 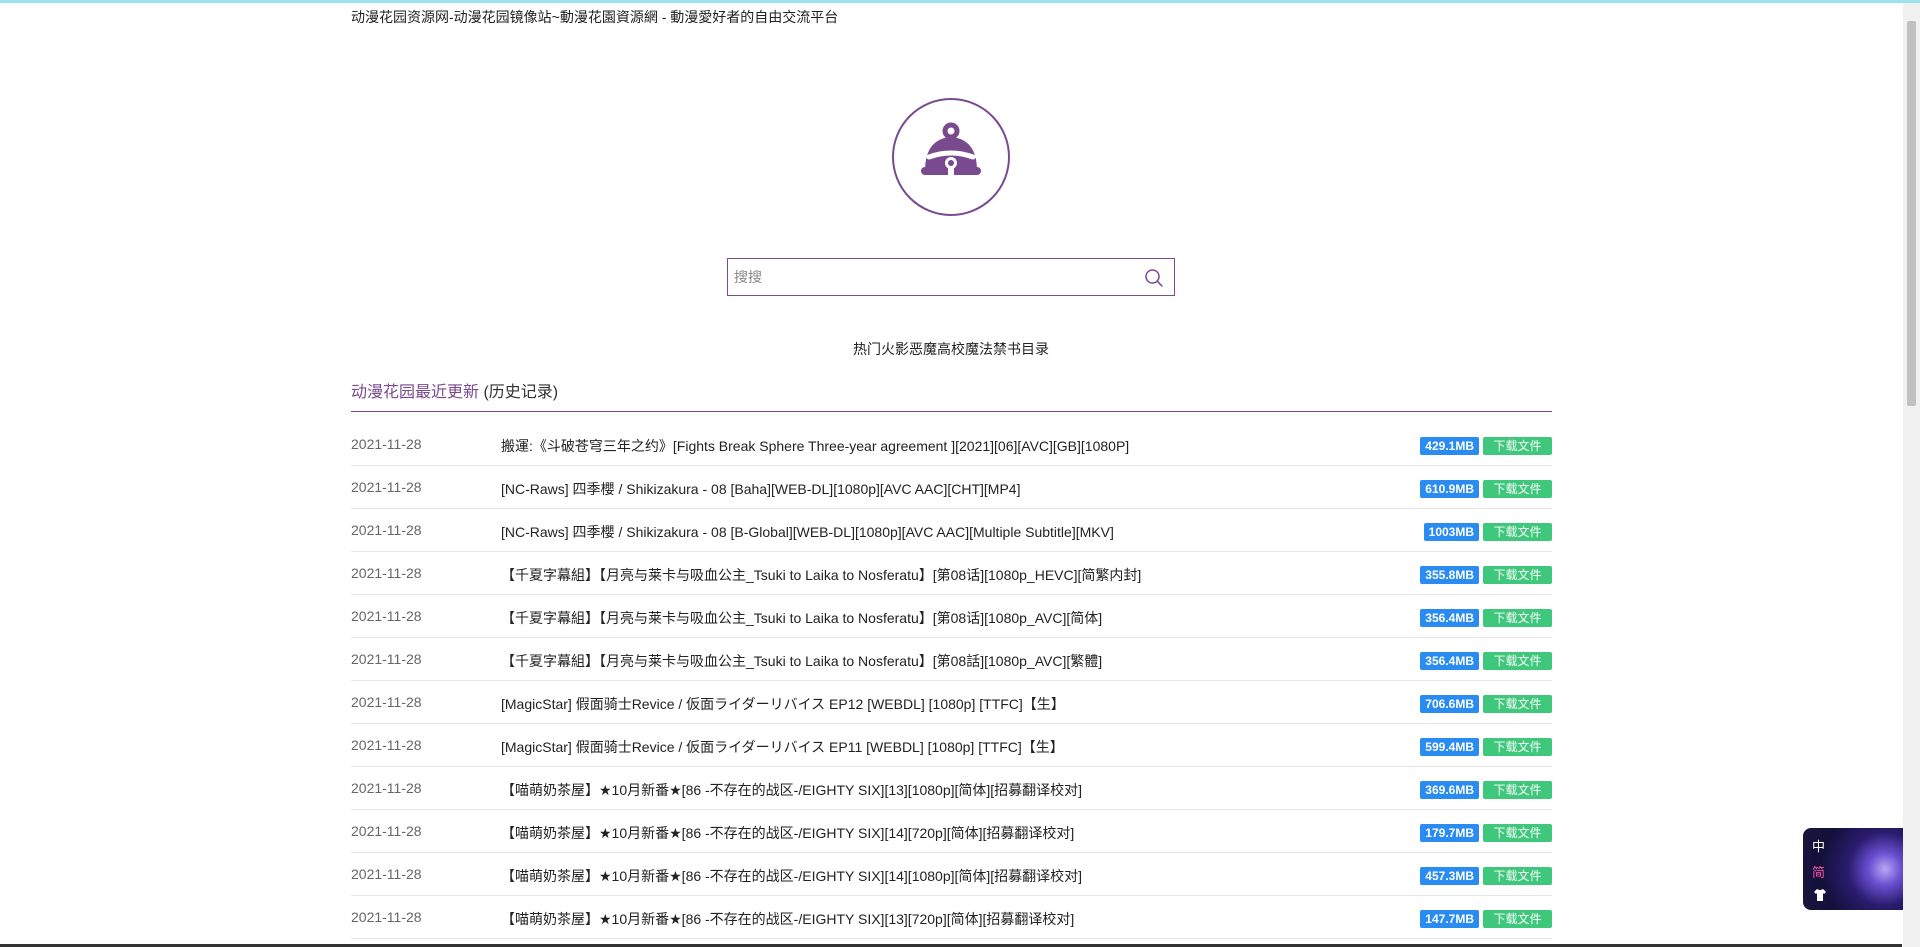 I want to click on shirt-icon, so click(x=1820, y=895).